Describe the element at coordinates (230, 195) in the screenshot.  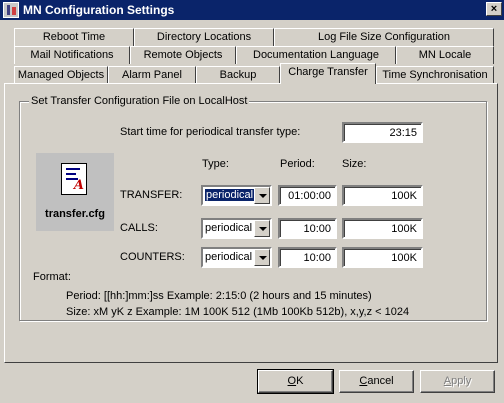
I see `transfer-type-value: periodical` at that location.